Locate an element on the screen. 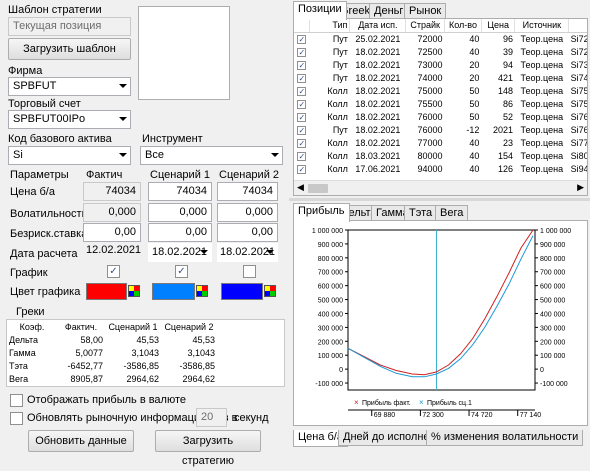 The image size is (590, 471). volatility-s1-field: 0,000 is located at coordinates (180, 212).